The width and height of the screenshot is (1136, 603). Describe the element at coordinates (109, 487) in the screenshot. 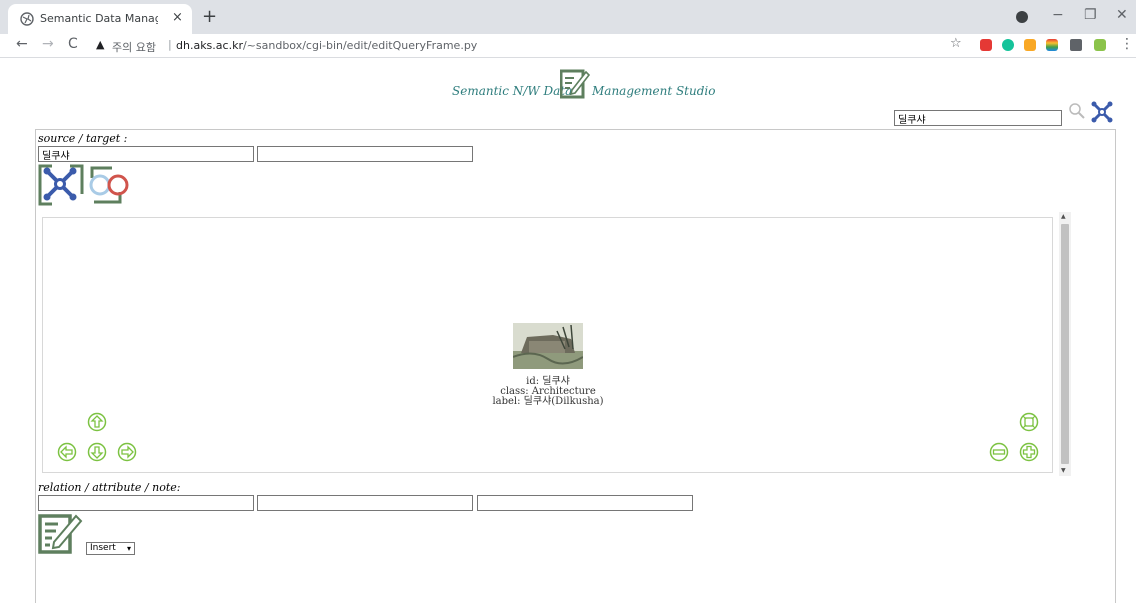

I see `relation-attribute-note-label: relation / attribute / note:` at that location.